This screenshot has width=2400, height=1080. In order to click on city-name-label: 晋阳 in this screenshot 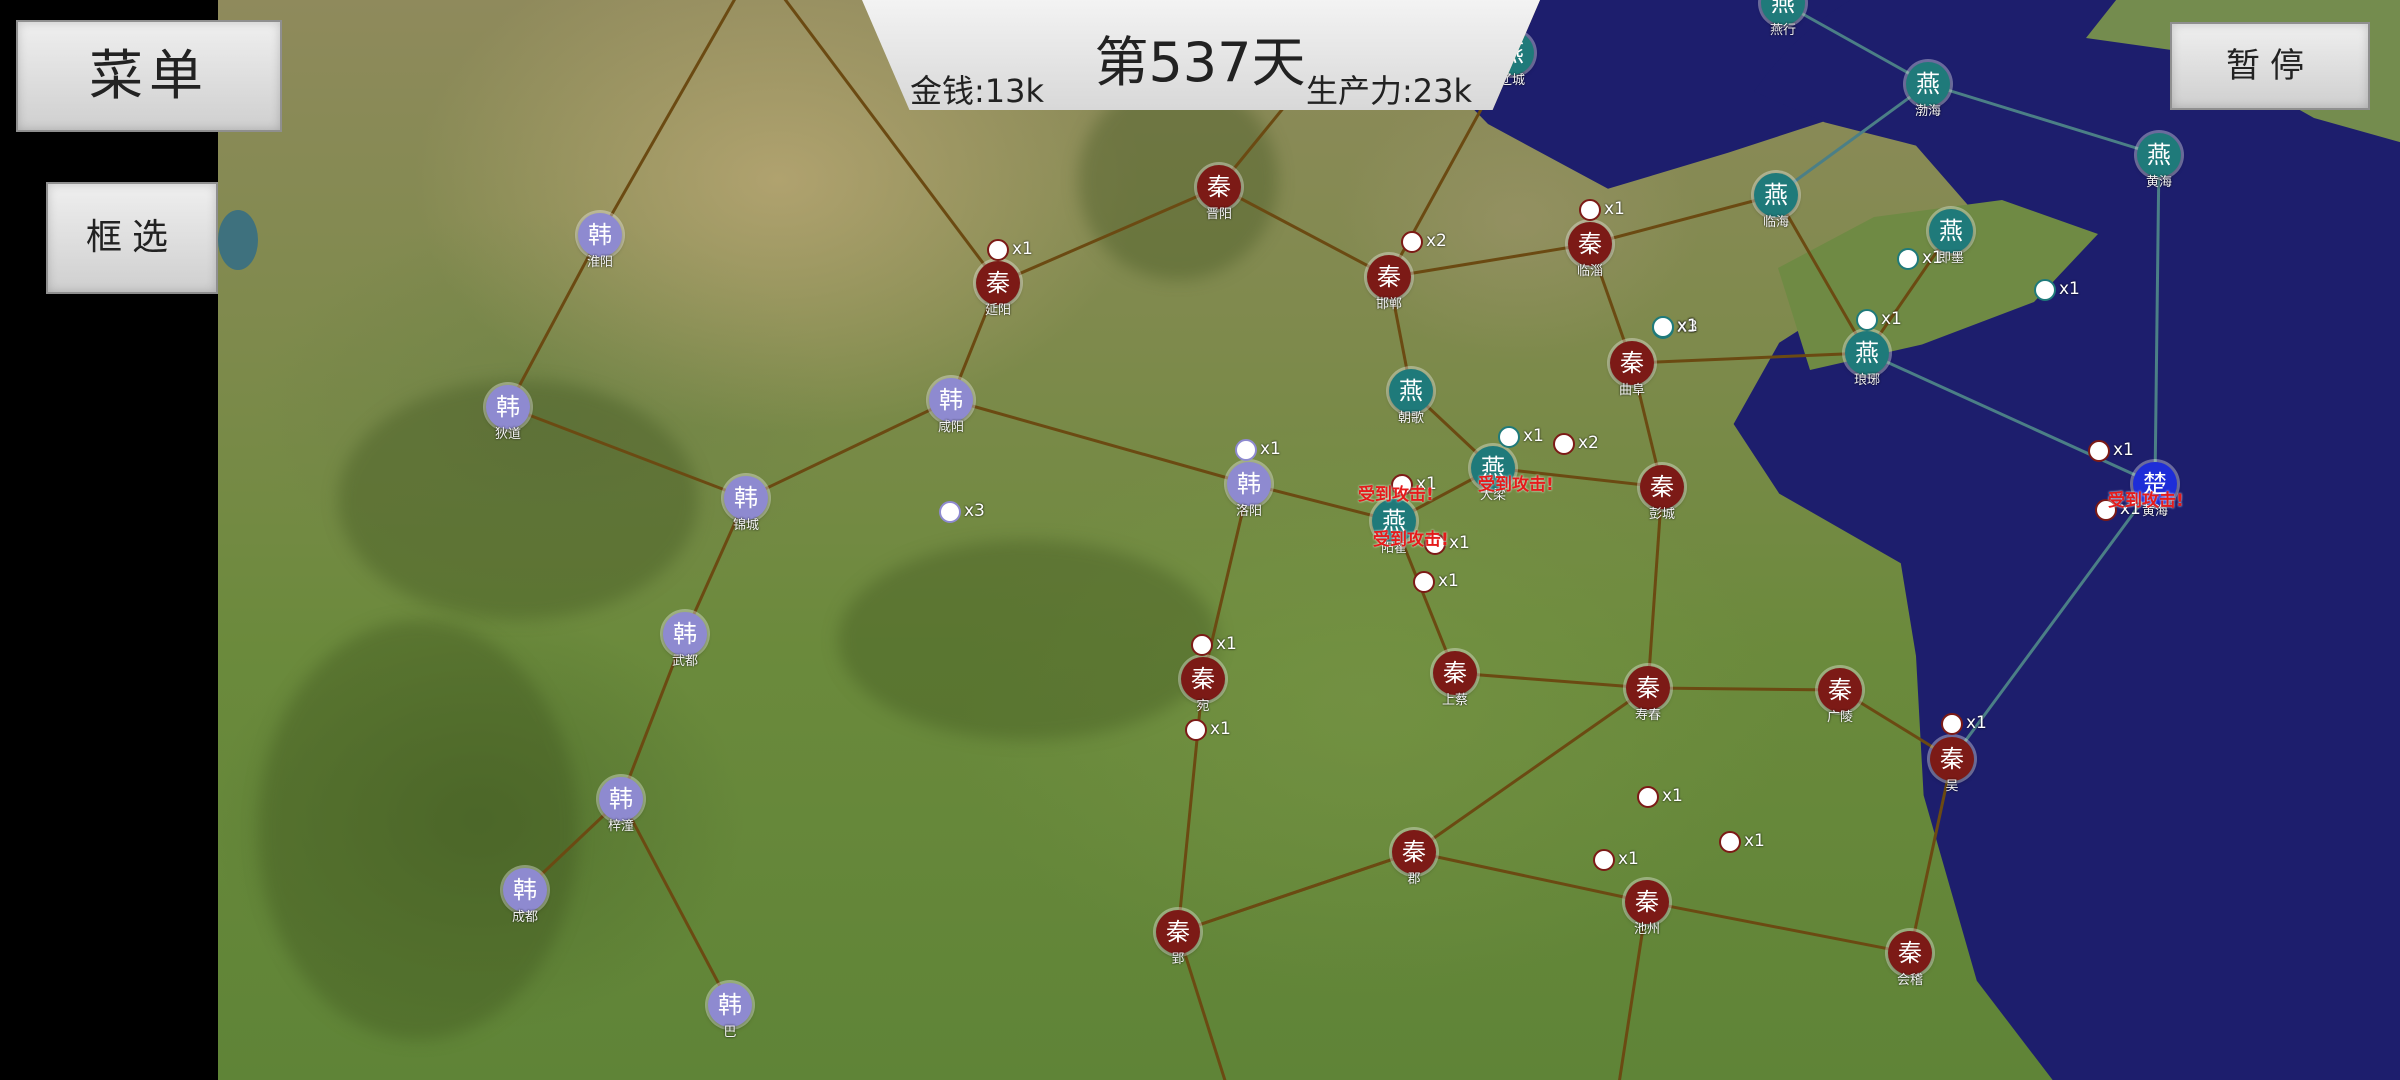, I will do `click(1219, 214)`.